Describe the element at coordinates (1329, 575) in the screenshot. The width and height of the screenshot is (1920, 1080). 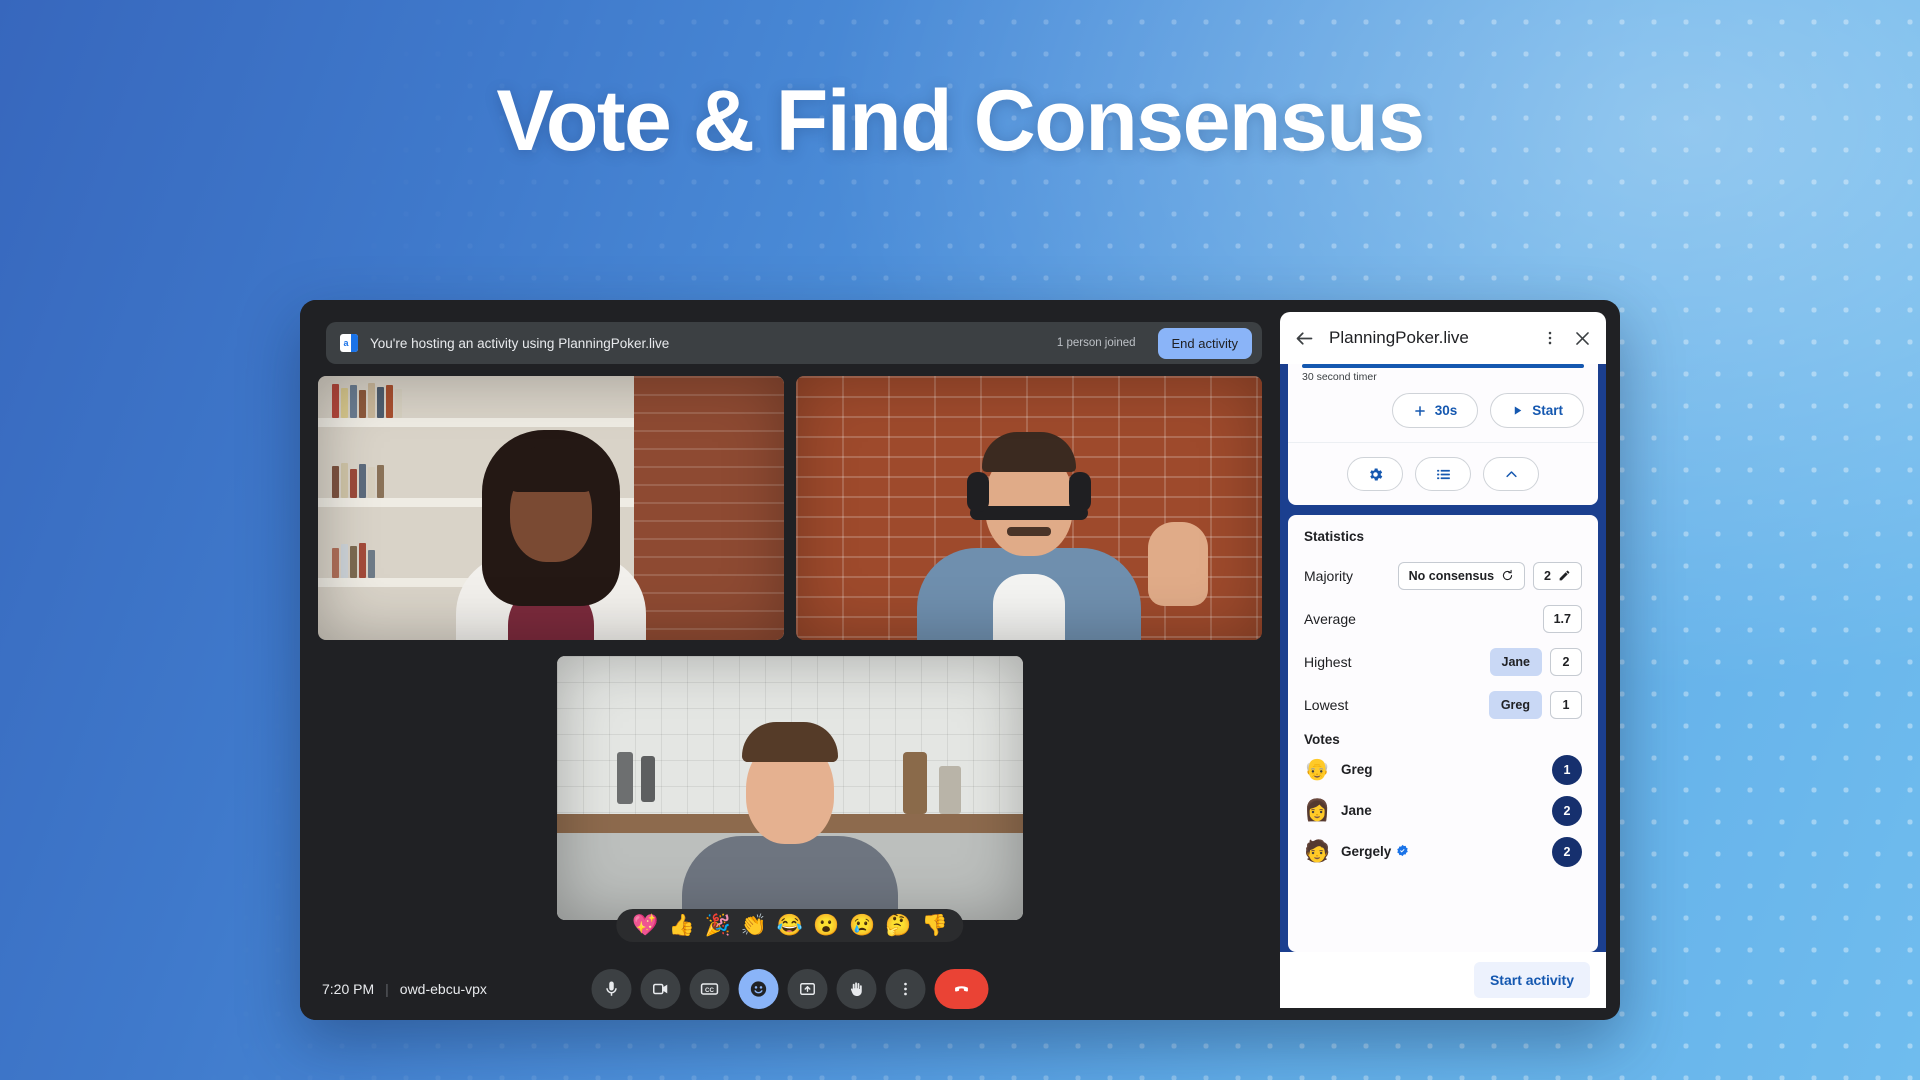
I see `stat-label-majority: Majority` at that location.